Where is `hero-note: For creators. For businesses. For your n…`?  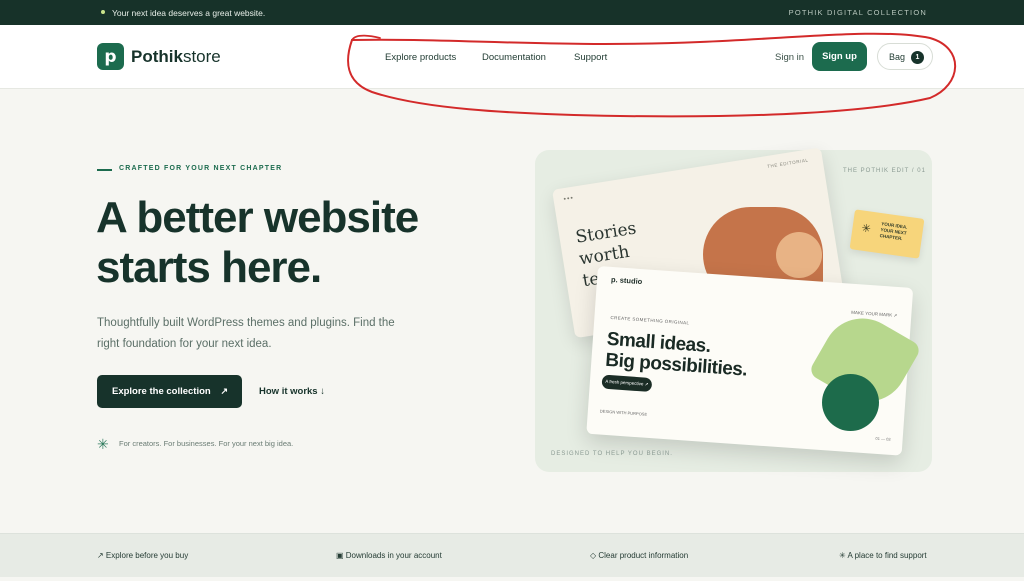
hero-note: For creators. For businesses. For your n… is located at coordinates (206, 443).